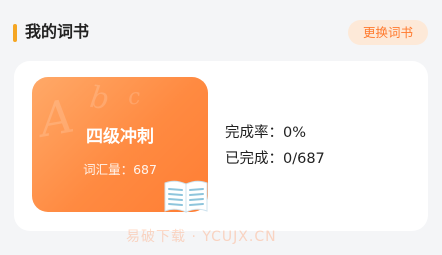 This screenshot has width=442, height=255. I want to click on open-book-icon, so click(186, 196).